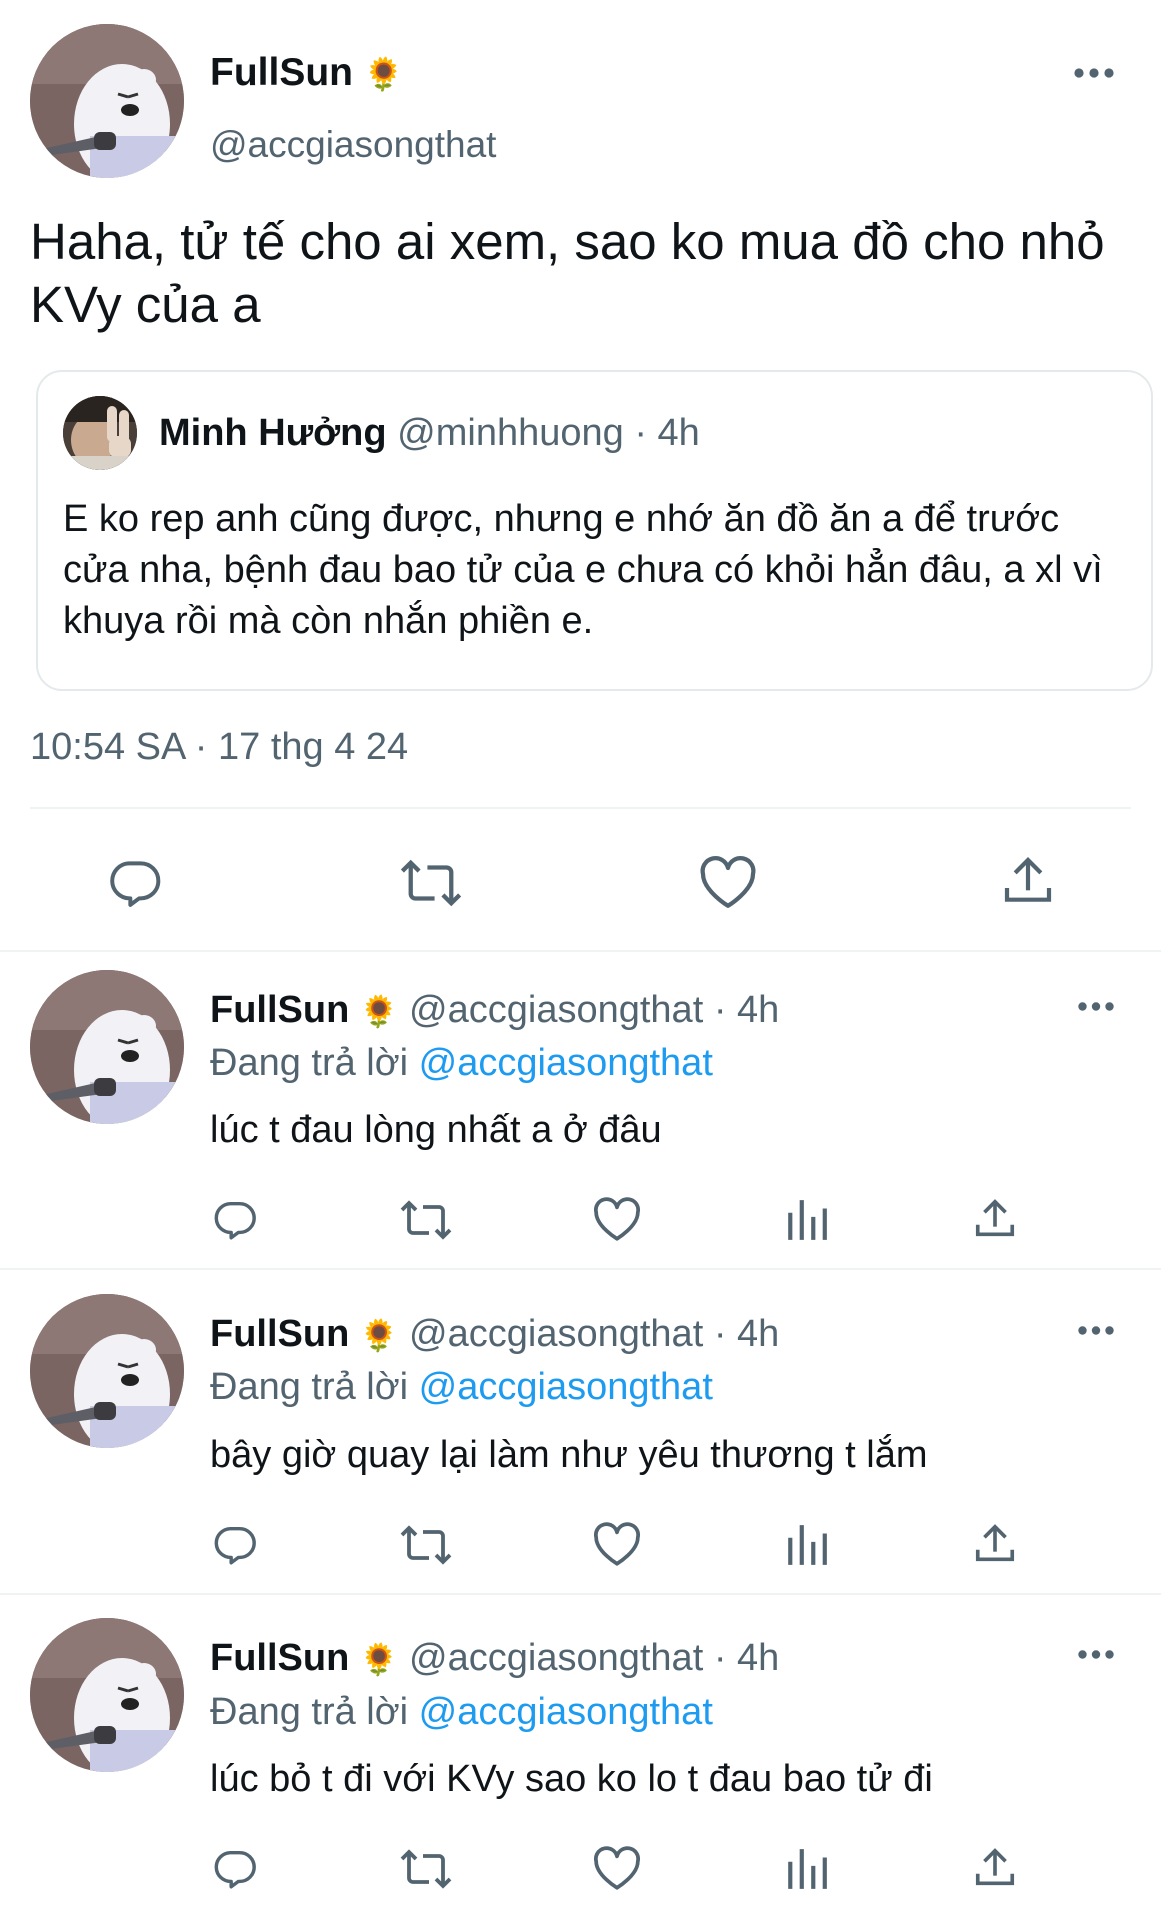  I want to click on tweet-timestamp: 10:54 SA · 17 thg 4 24, so click(219, 747).